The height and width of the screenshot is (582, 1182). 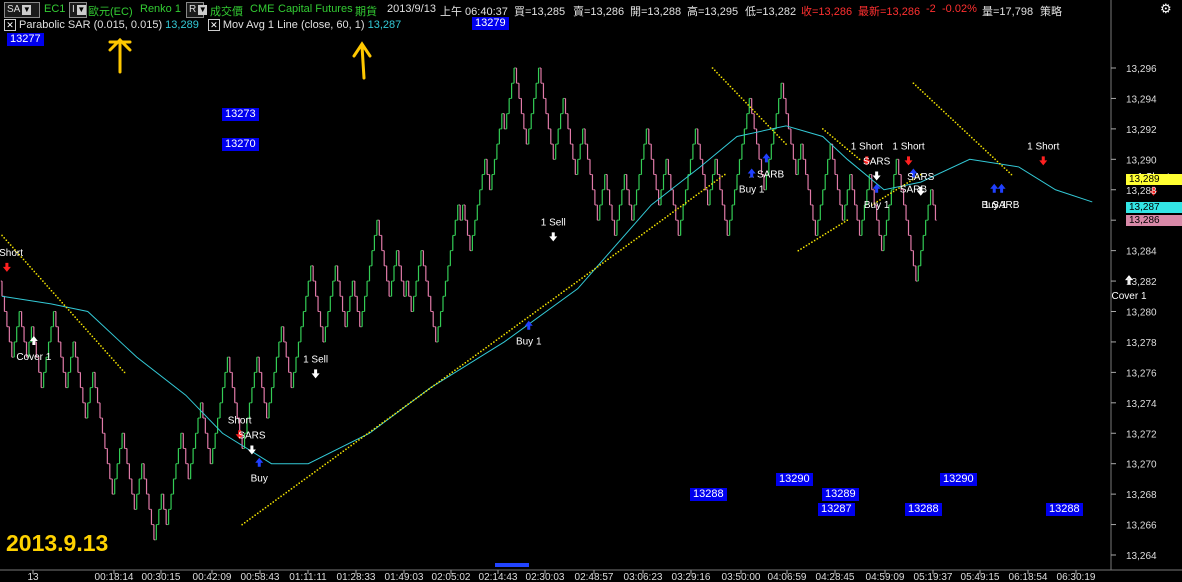 I want to click on price-note: 13273, so click(x=240, y=114).